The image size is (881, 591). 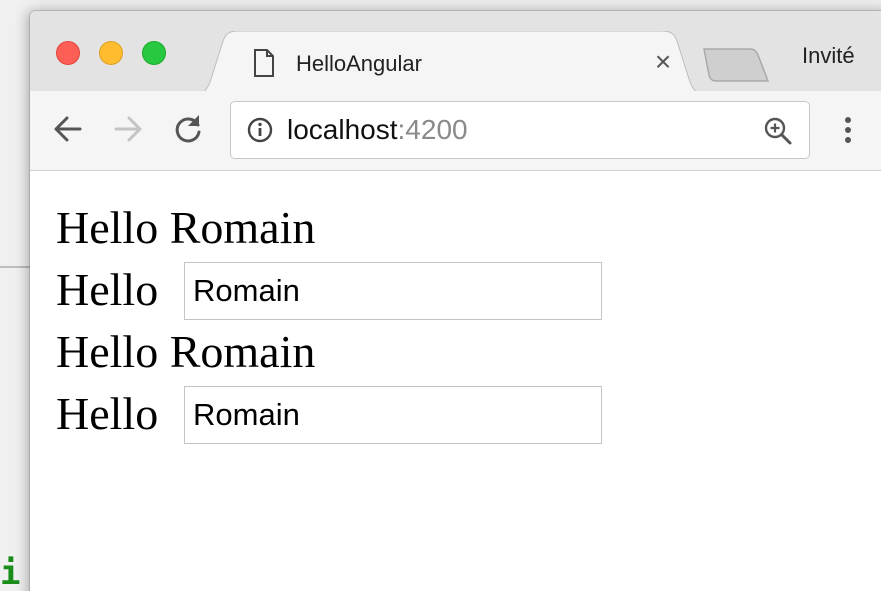 What do you see at coordinates (111, 53) in the screenshot?
I see `minimize-window-button` at bounding box center [111, 53].